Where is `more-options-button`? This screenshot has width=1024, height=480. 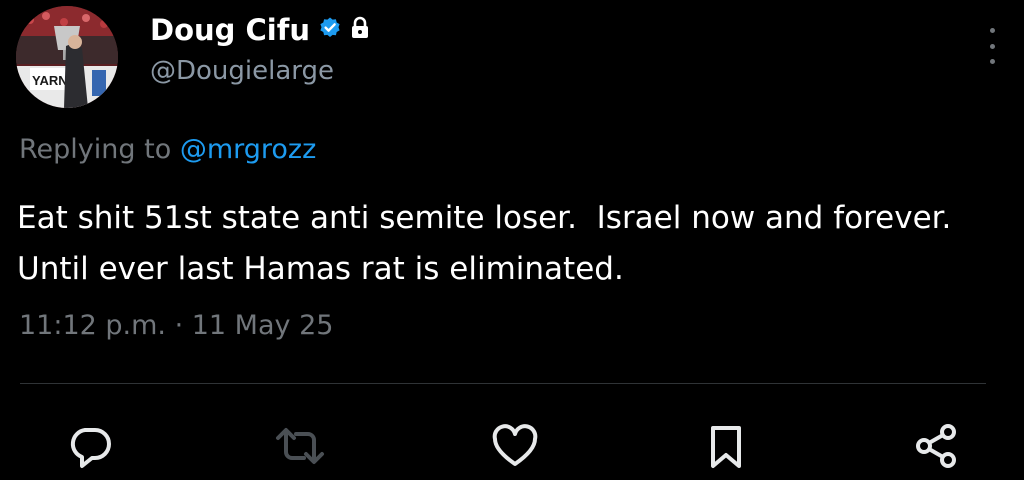 more-options-button is located at coordinates (992, 46).